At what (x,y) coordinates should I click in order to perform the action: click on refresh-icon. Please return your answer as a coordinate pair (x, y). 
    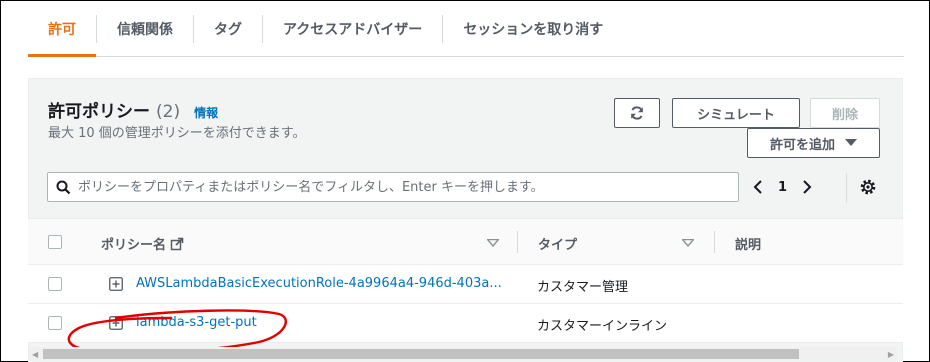
    Looking at the image, I should click on (637, 113).